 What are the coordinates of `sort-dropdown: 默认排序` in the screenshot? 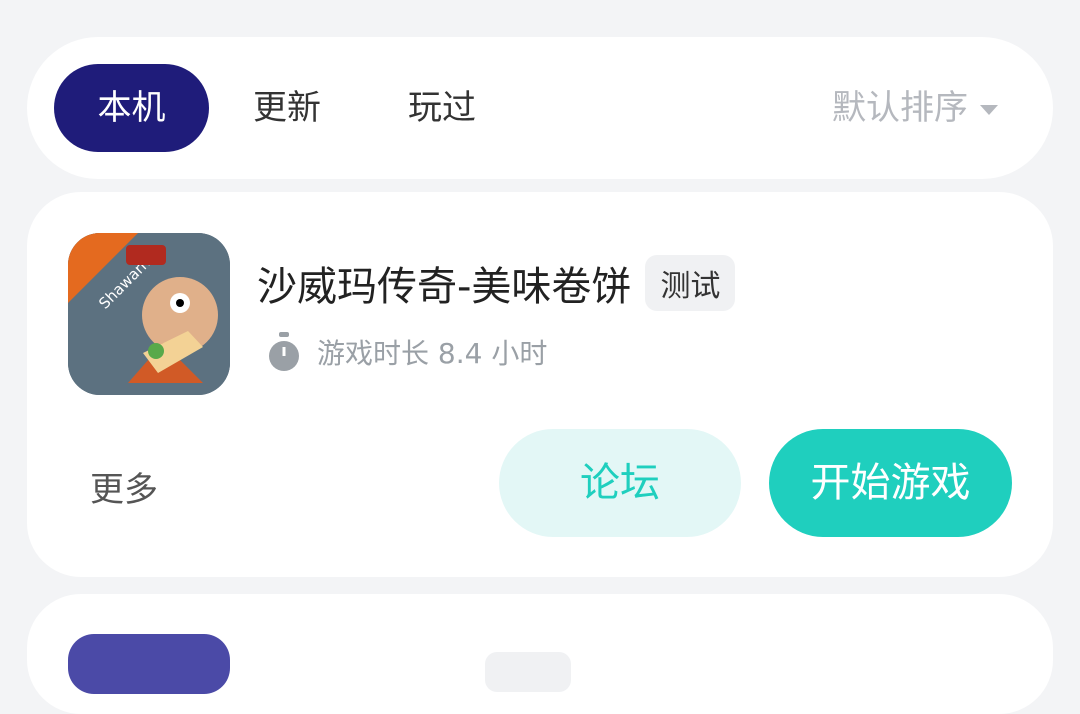 It's located at (915, 108).